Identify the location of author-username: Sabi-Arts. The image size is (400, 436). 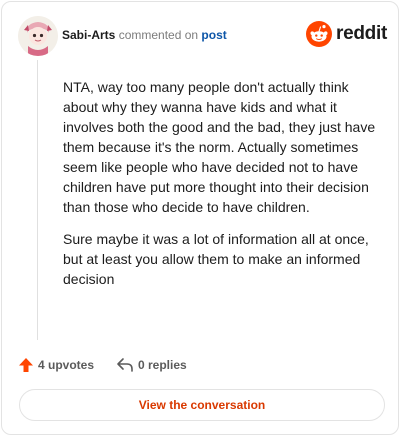
(88, 35).